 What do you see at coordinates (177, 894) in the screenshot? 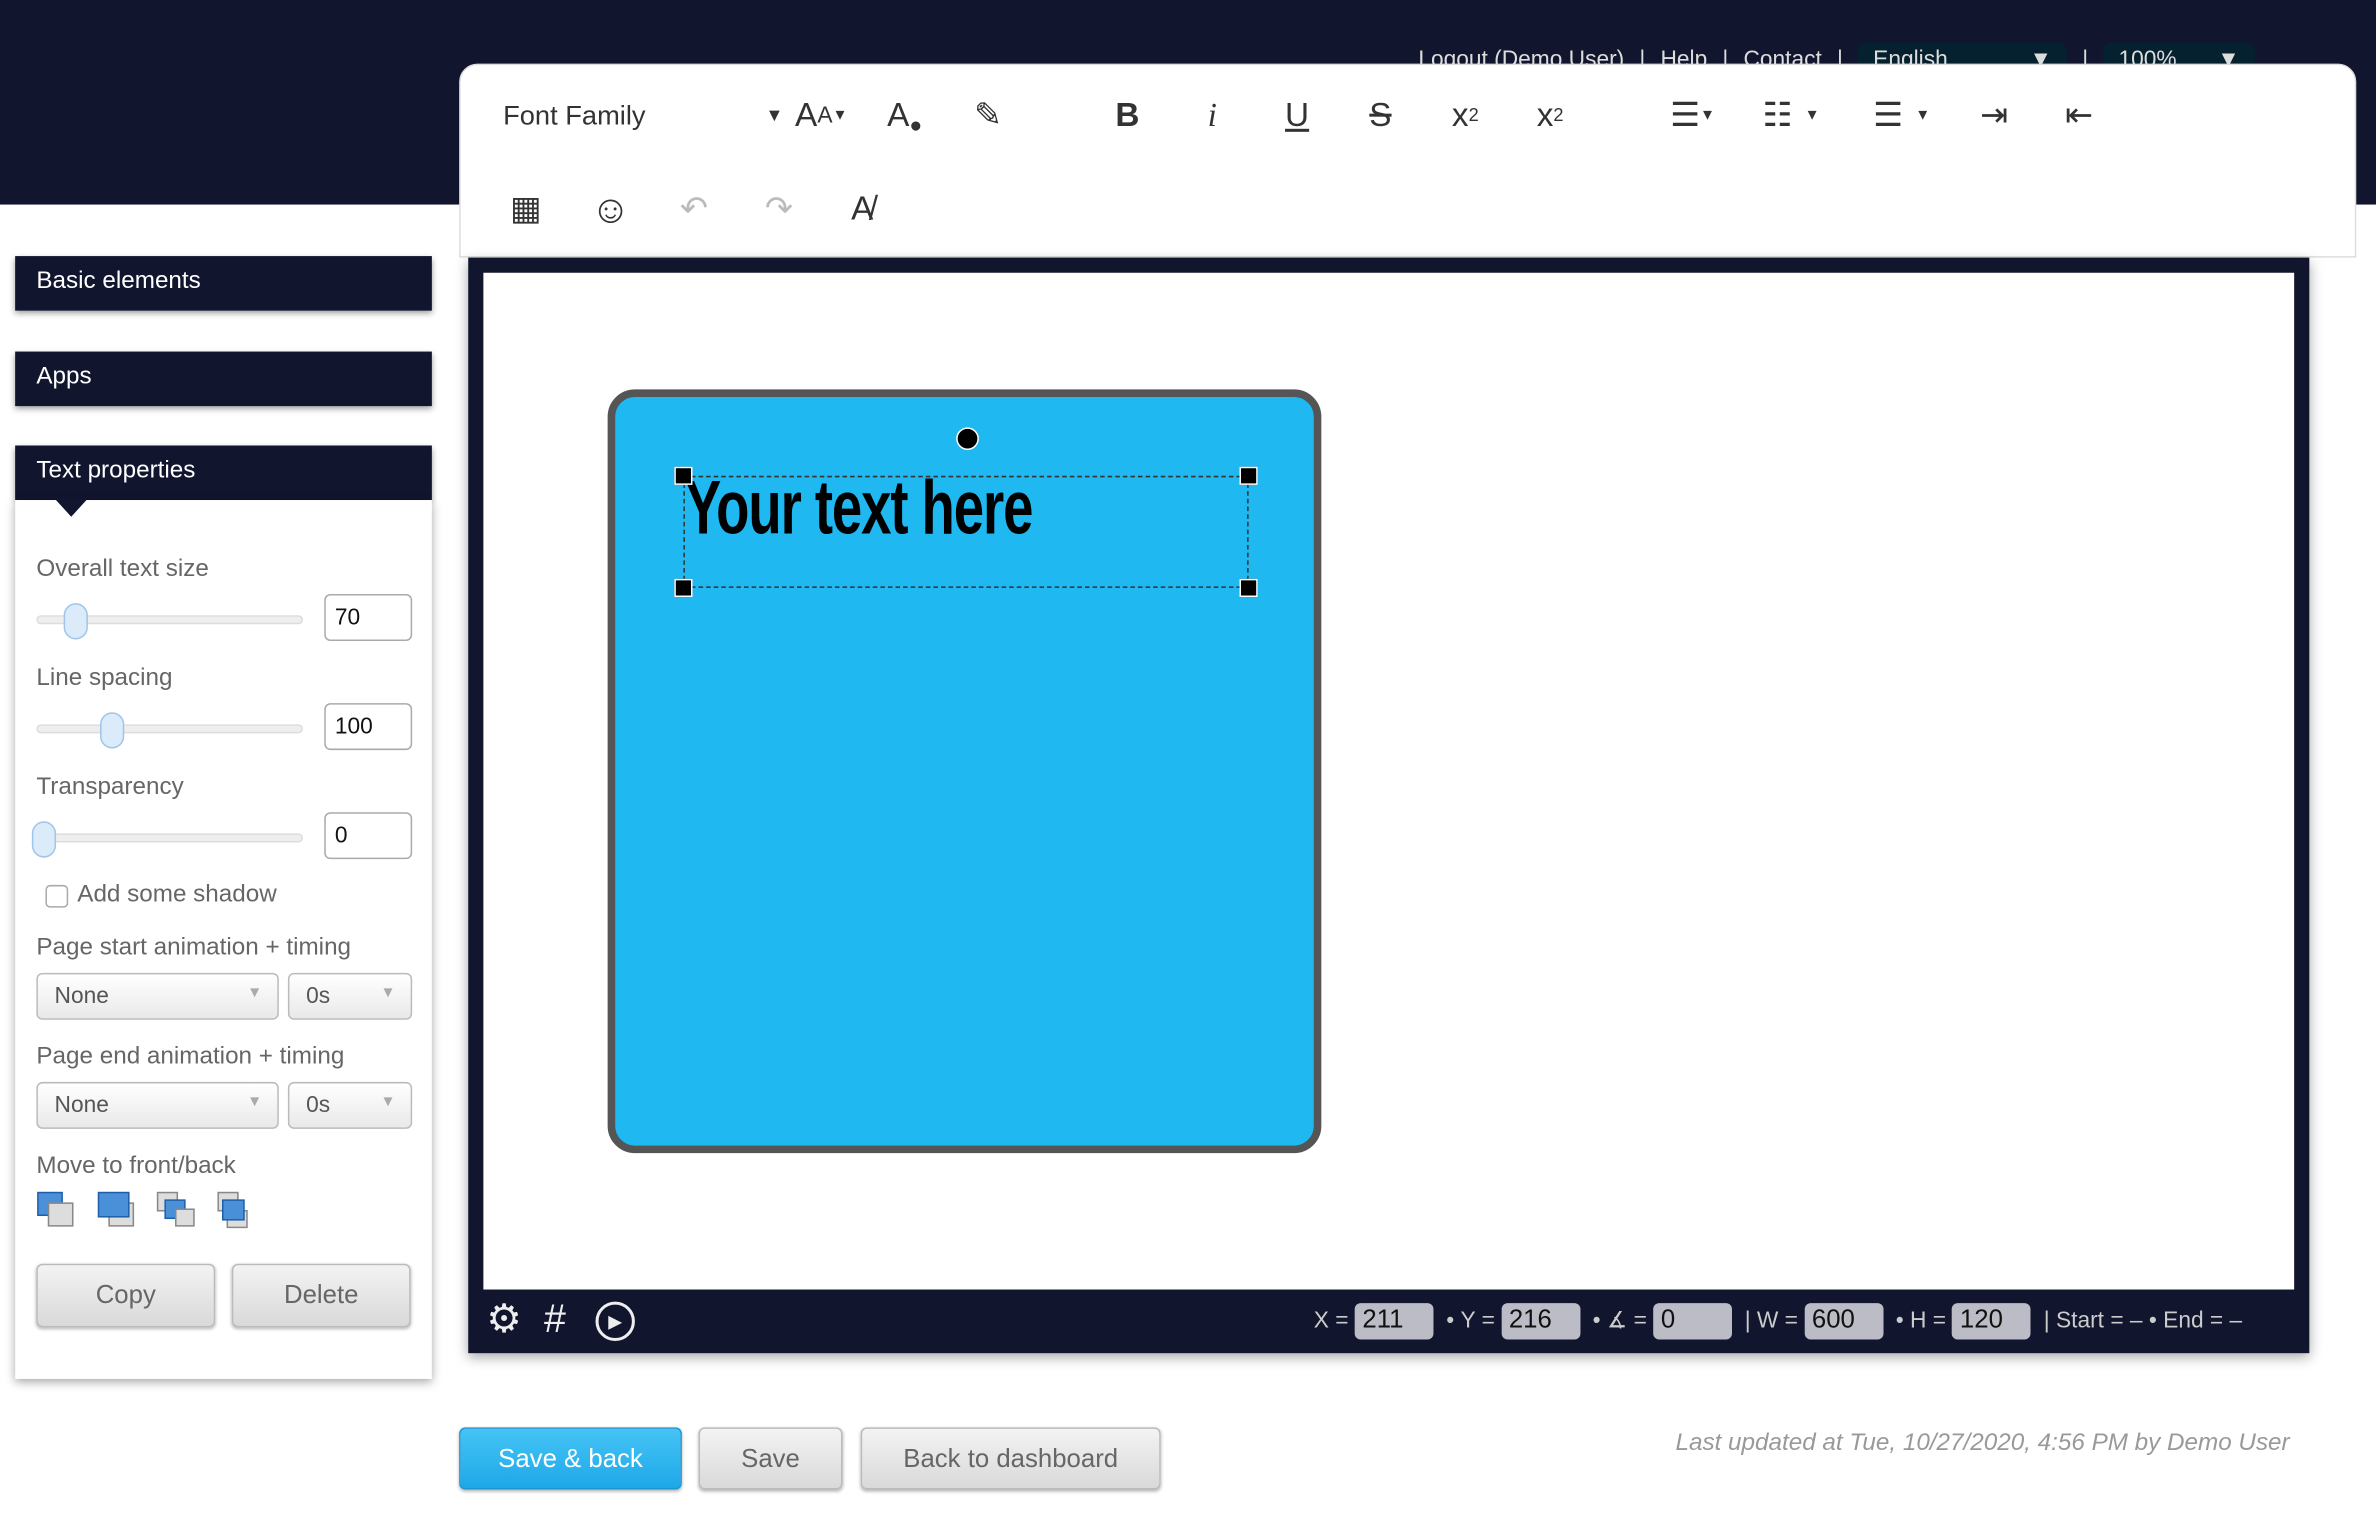
I see `shadow-label: Add some shadow` at bounding box center [177, 894].